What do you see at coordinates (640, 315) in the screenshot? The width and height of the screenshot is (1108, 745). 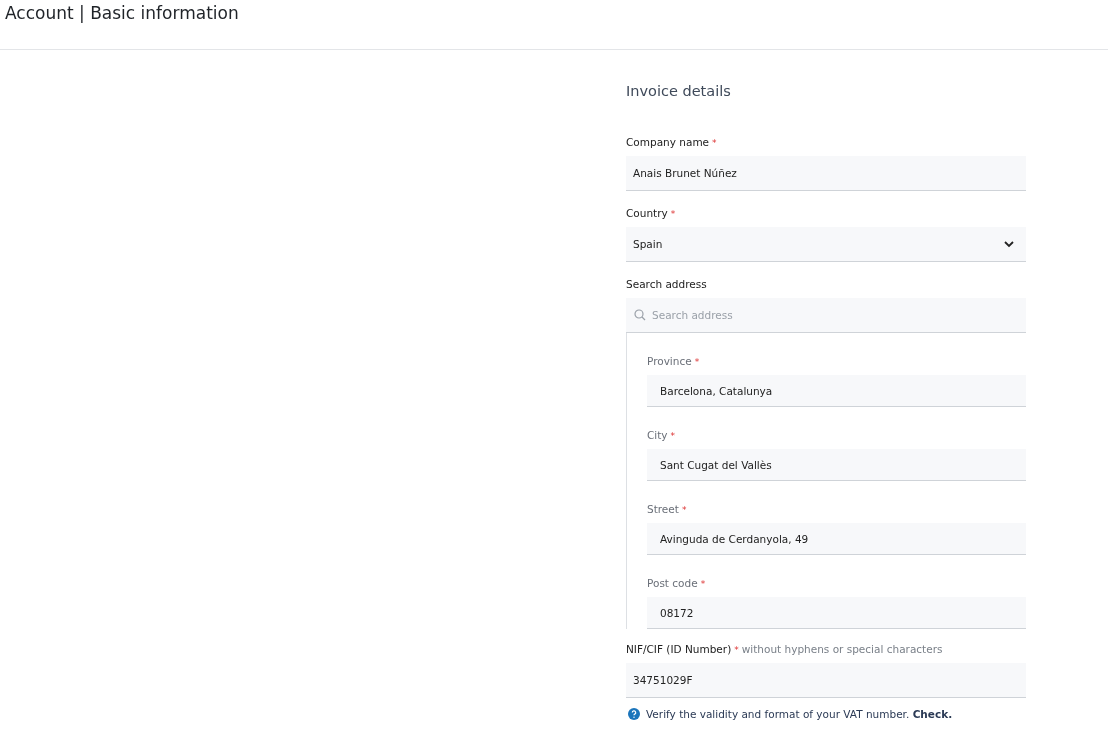 I see `search-icon` at bounding box center [640, 315].